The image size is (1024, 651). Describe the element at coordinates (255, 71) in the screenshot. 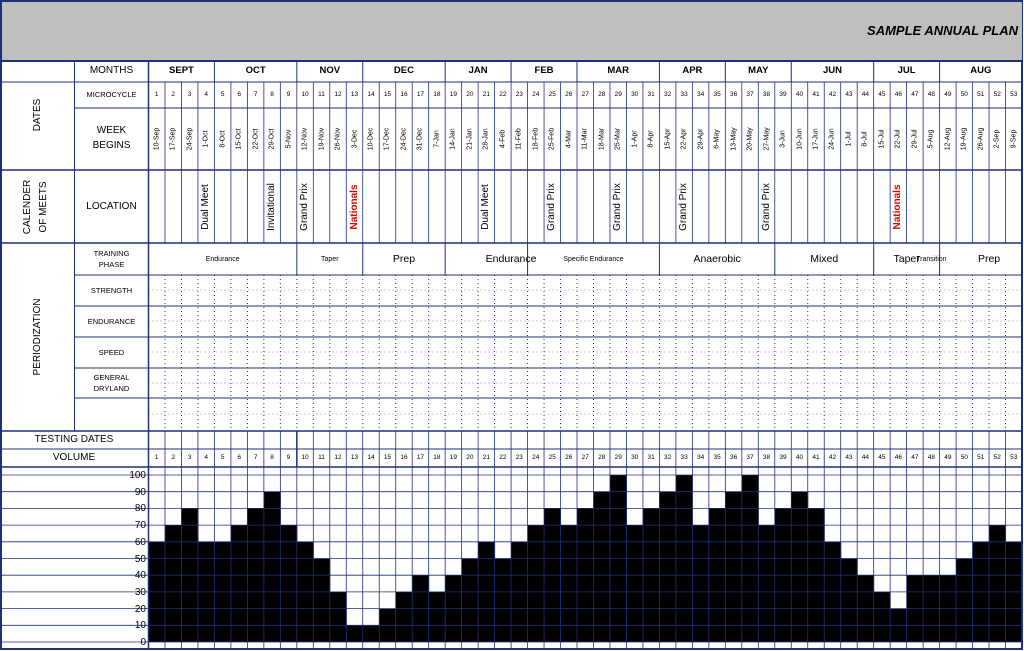

I see `month-label: OCT` at that location.